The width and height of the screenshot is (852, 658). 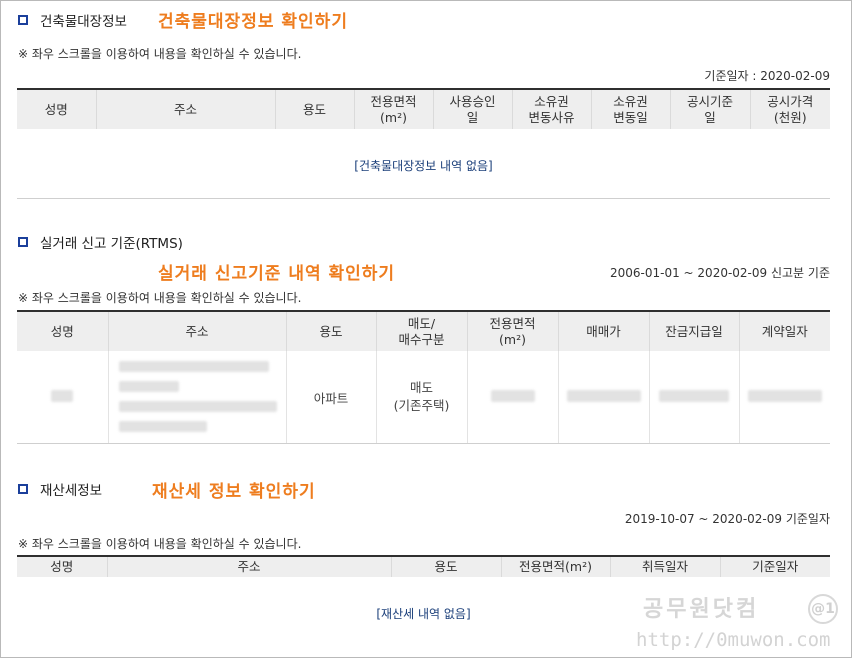 I want to click on cell-trade-type: 매도 (기존주택), so click(x=421, y=397).